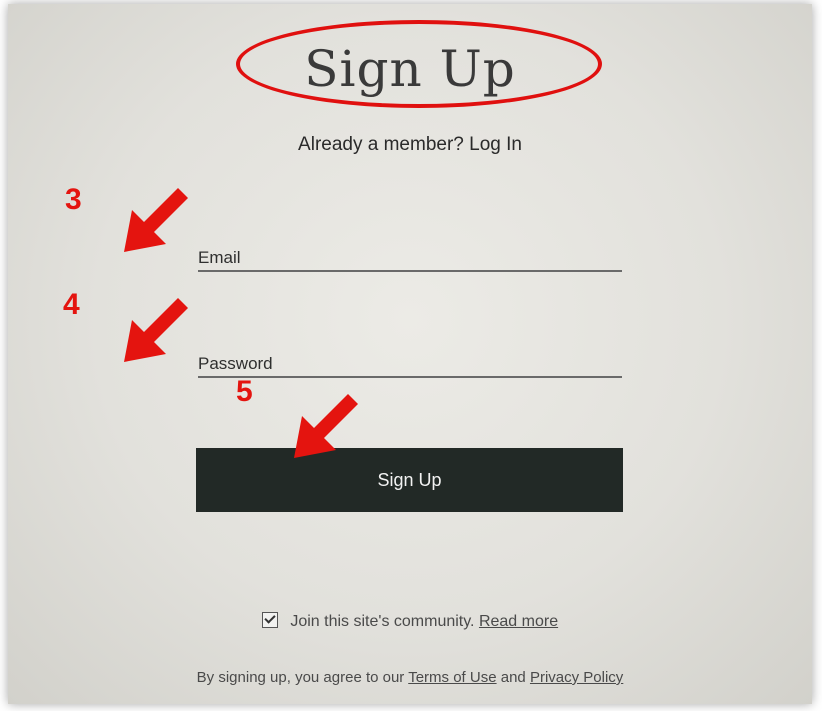 This screenshot has width=822, height=711. I want to click on step-number-3: 3, so click(73, 199).